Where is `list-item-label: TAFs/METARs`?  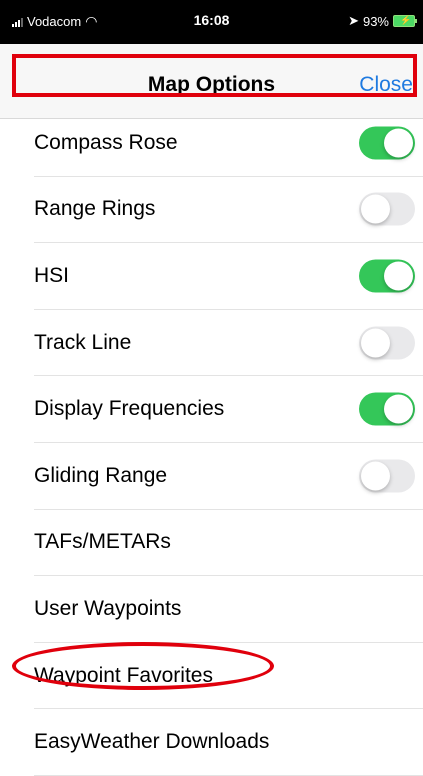
list-item-label: TAFs/METARs is located at coordinates (102, 542).